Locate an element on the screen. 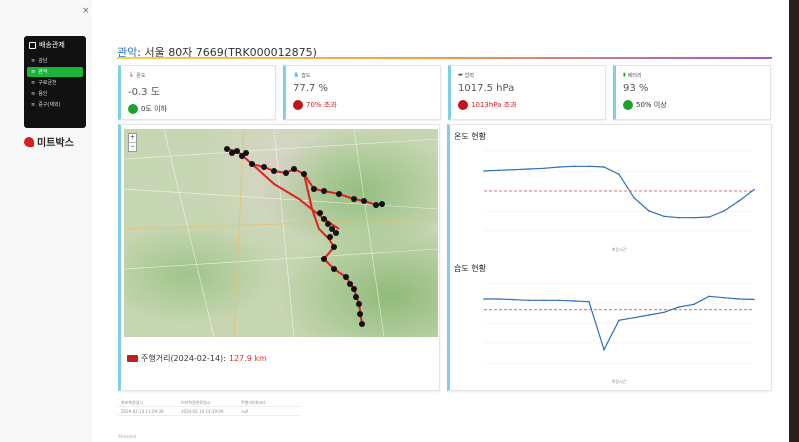 Image resolution: width=799 pixels, height=442 pixels. footer: Streamlit is located at coordinates (127, 436).